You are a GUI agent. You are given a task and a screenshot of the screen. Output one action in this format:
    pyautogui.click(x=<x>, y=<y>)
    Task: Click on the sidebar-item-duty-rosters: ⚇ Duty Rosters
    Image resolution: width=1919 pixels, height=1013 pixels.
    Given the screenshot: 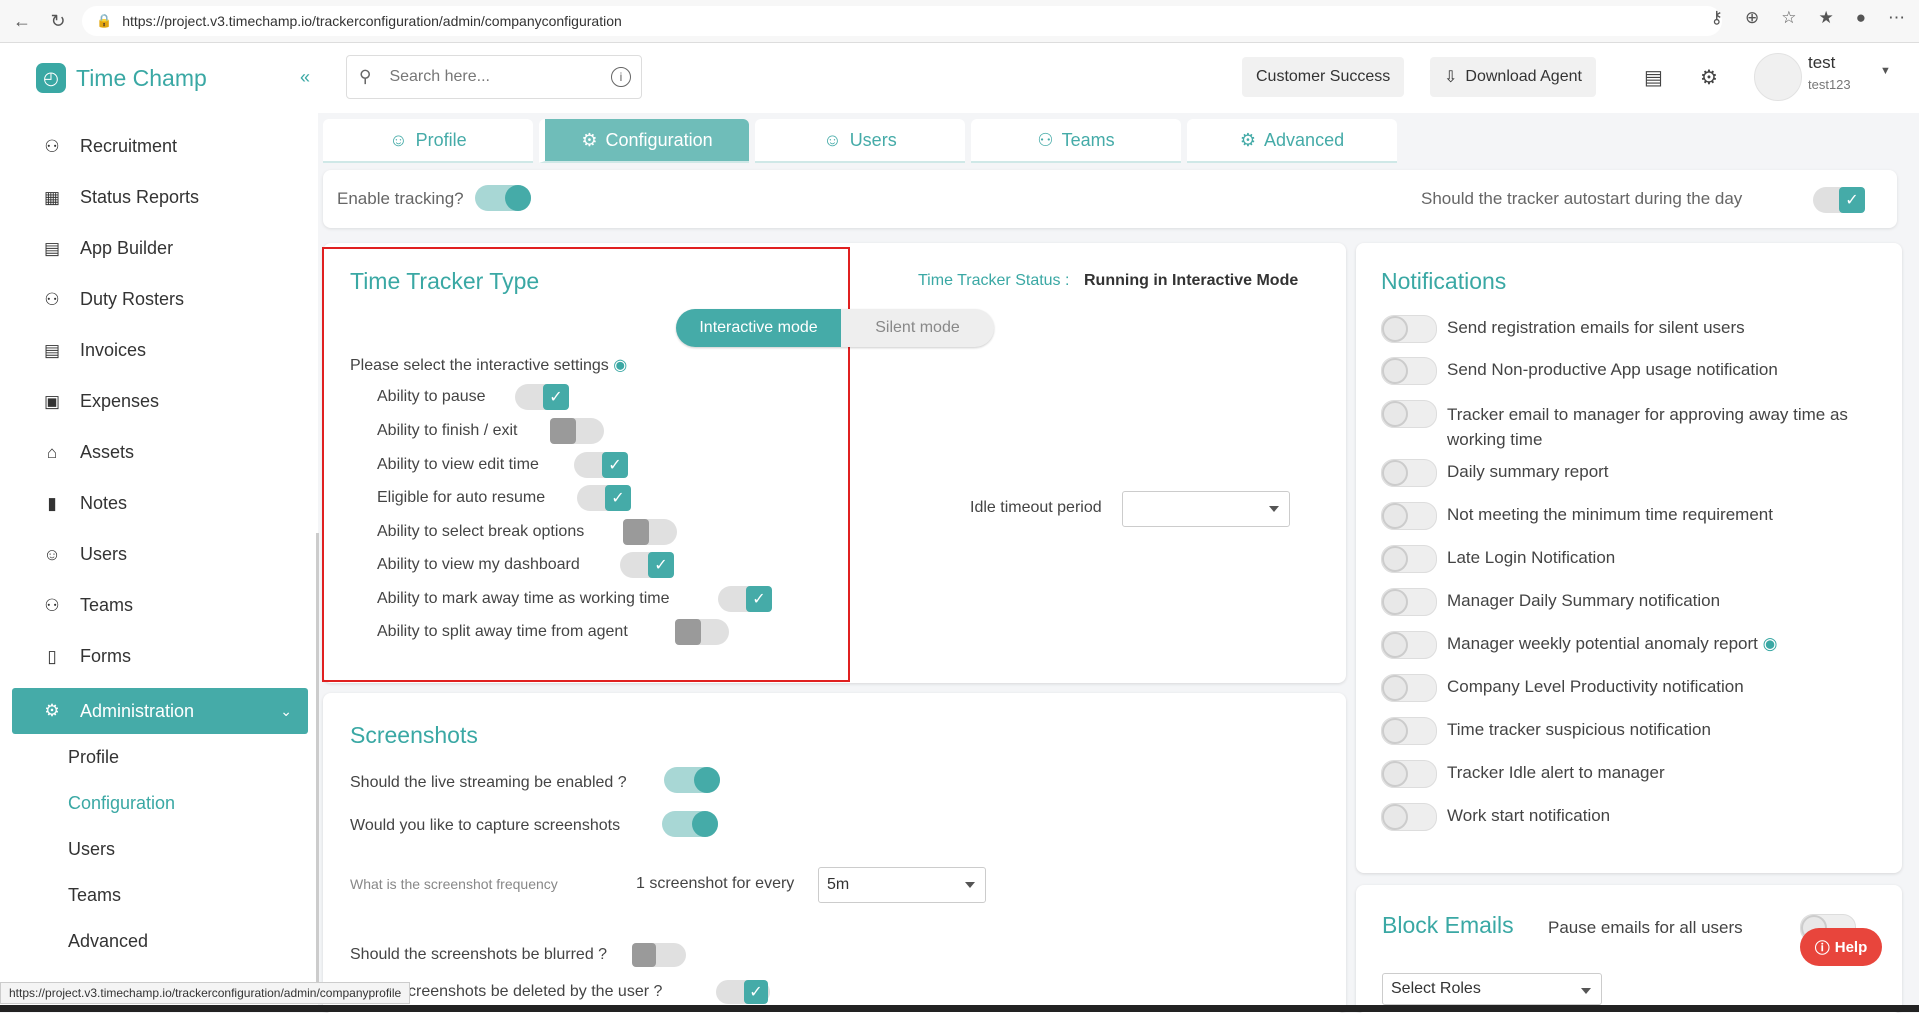 What is the action you would take?
    pyautogui.click(x=160, y=299)
    